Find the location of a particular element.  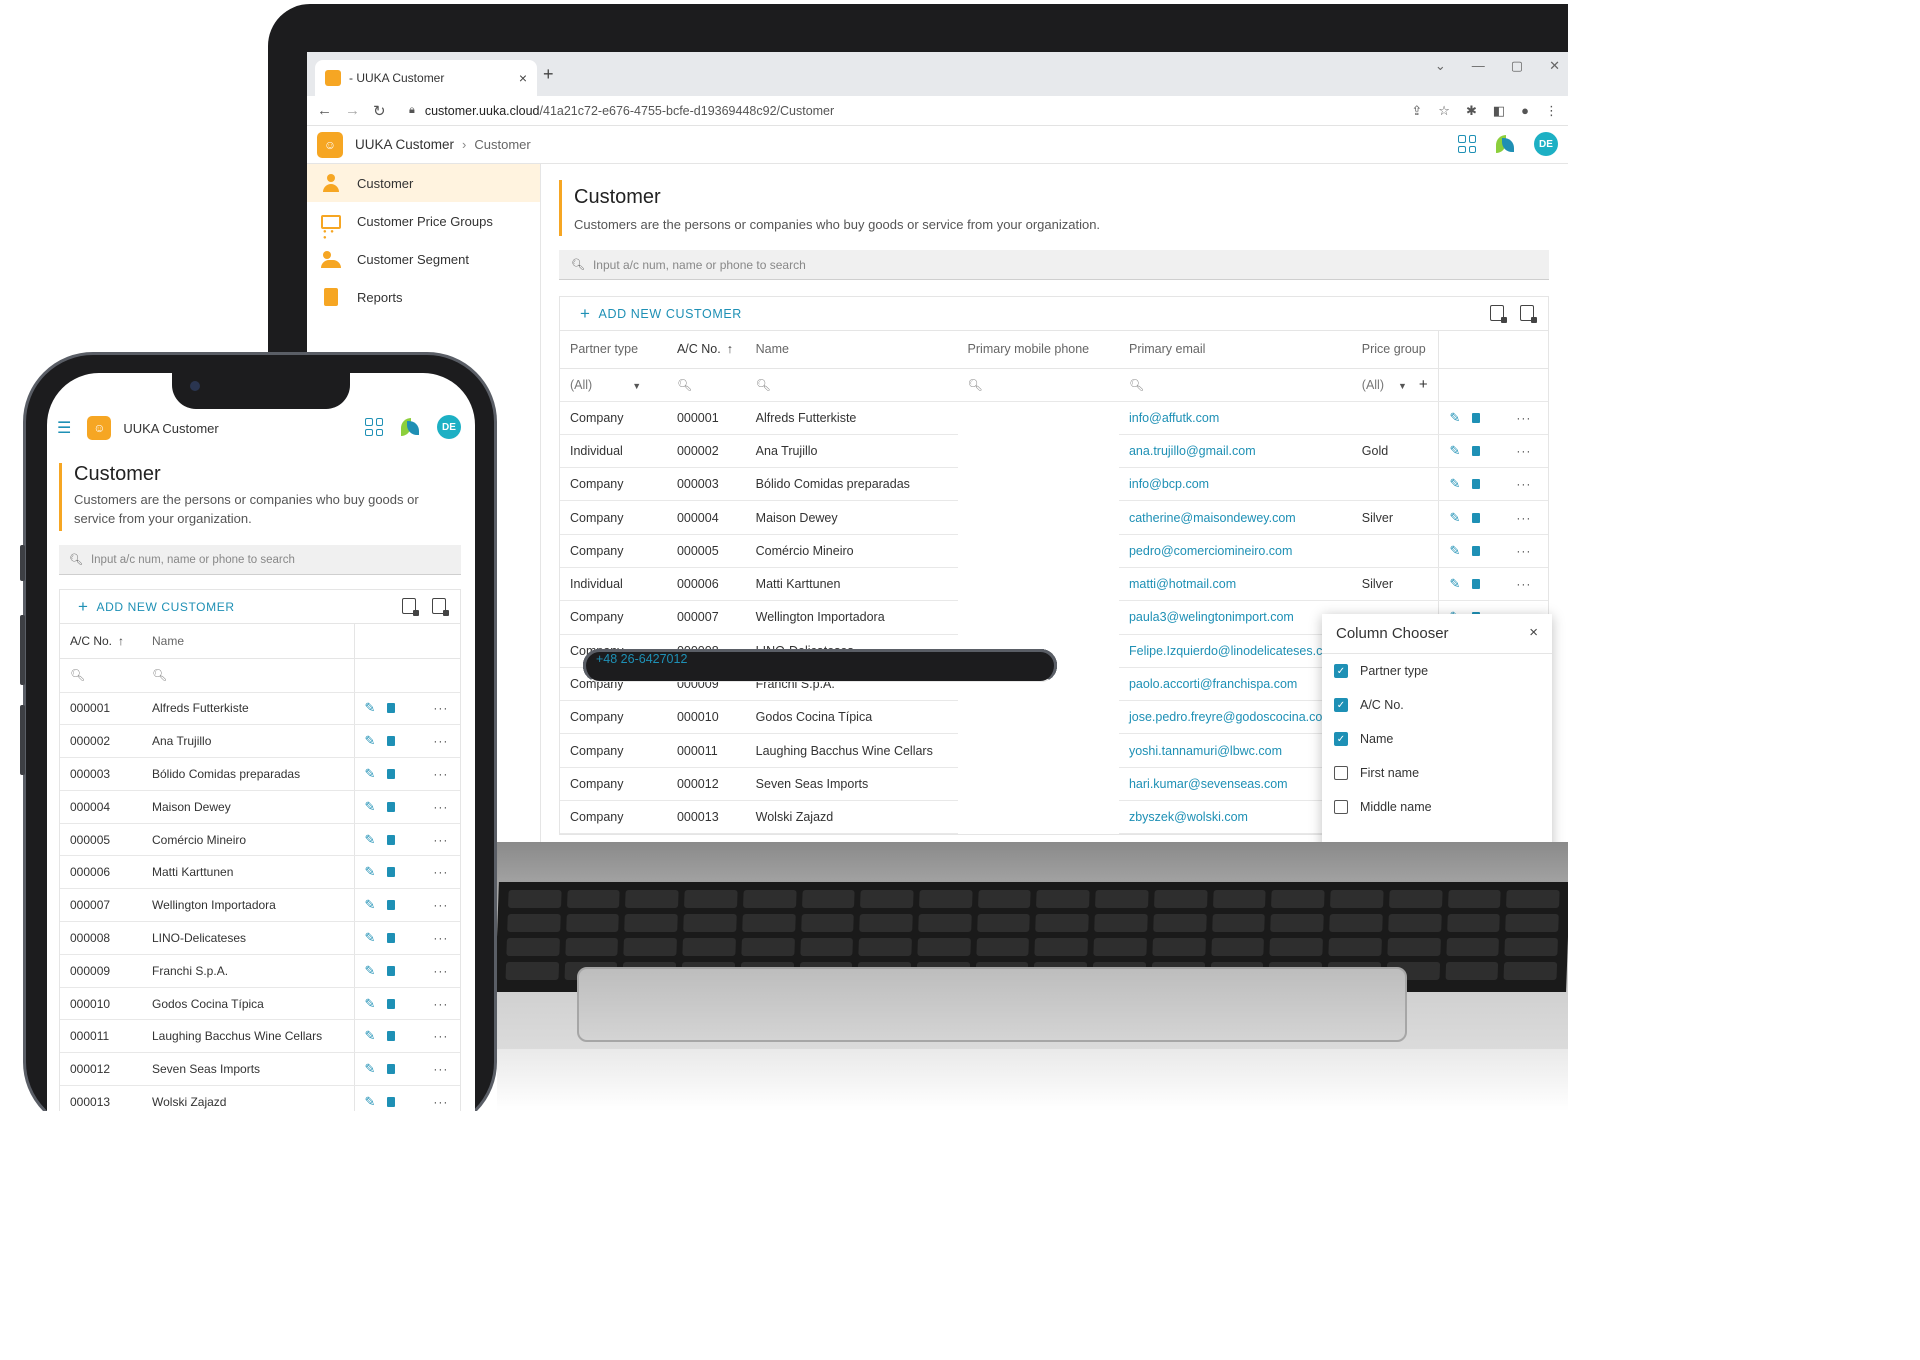

email-filter: 🔍︎ is located at coordinates (1235, 385).